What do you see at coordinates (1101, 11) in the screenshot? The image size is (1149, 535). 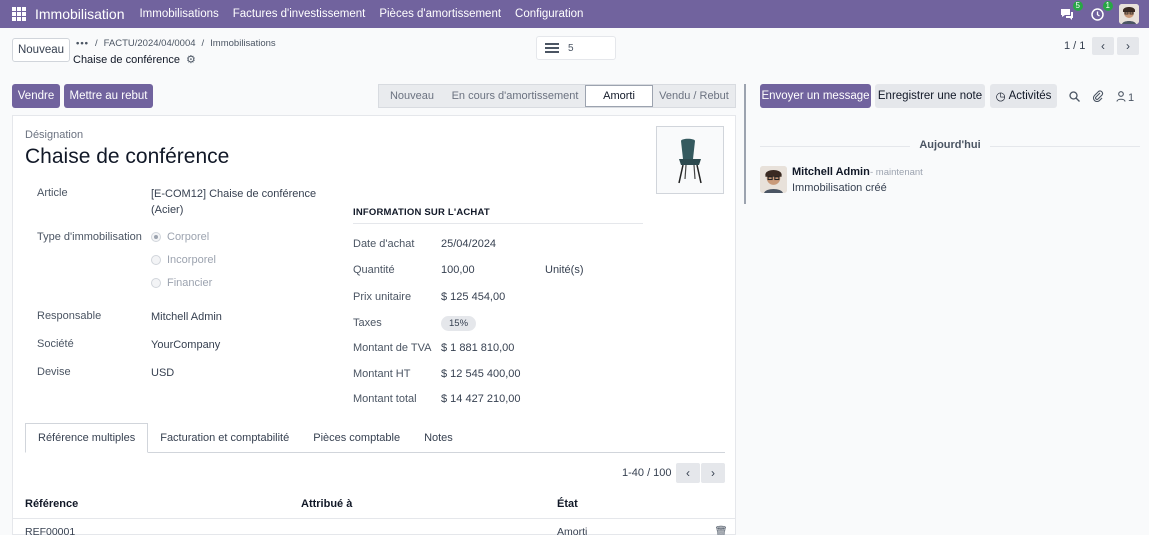 I see `activity-clock-icon: 1` at bounding box center [1101, 11].